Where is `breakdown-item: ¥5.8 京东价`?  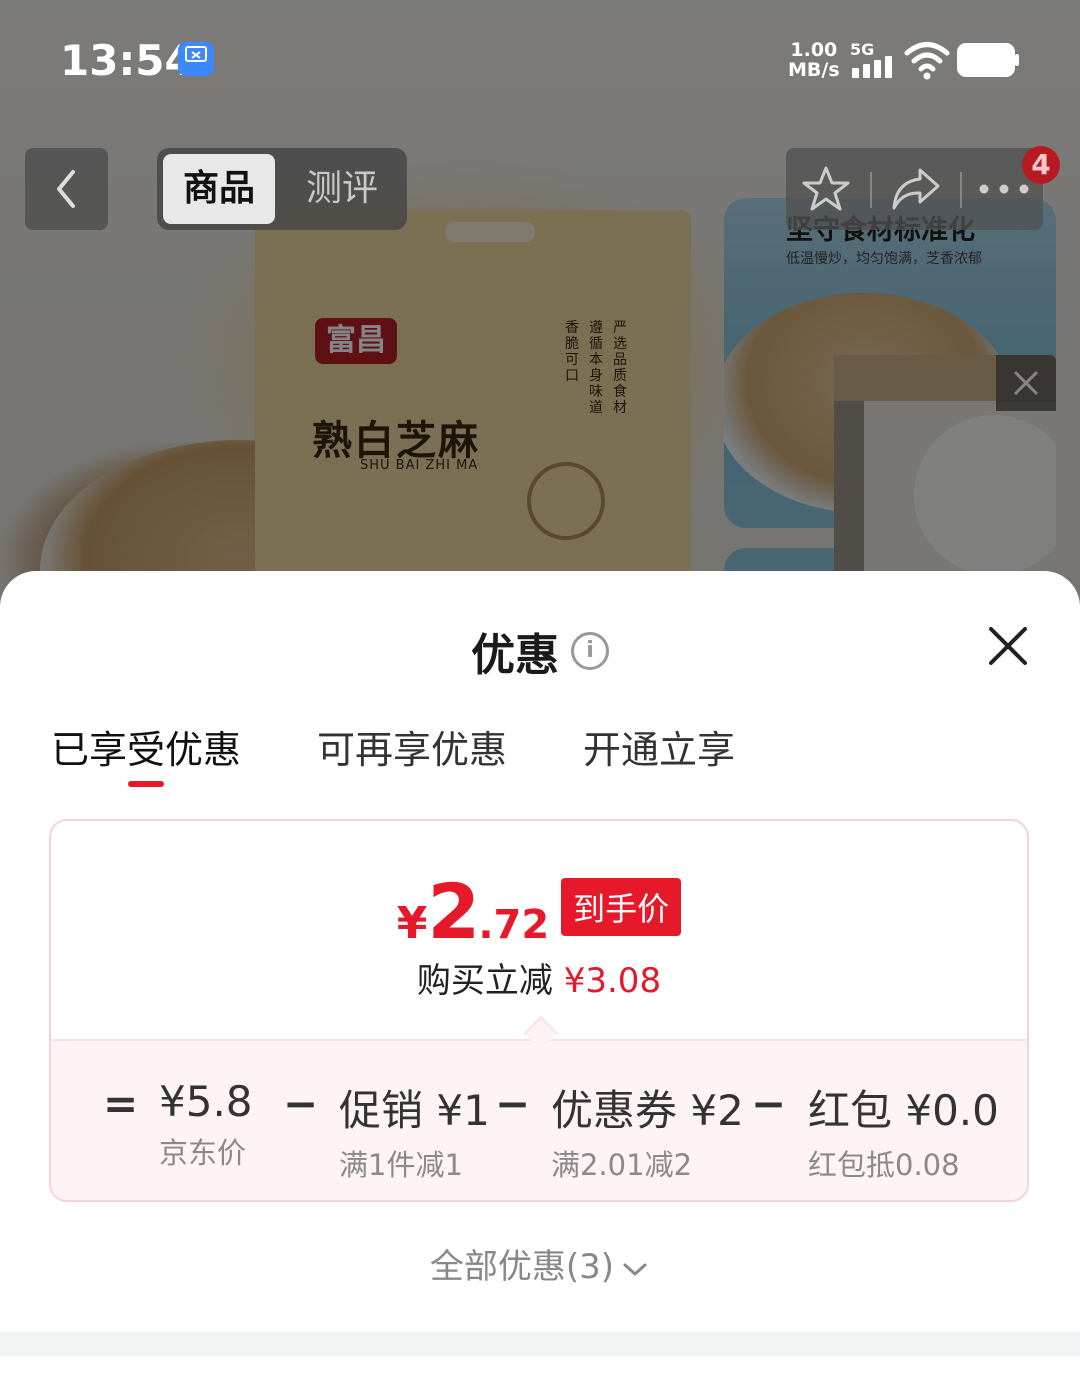 breakdown-item: ¥5.8 京东价 is located at coordinates (206, 1124).